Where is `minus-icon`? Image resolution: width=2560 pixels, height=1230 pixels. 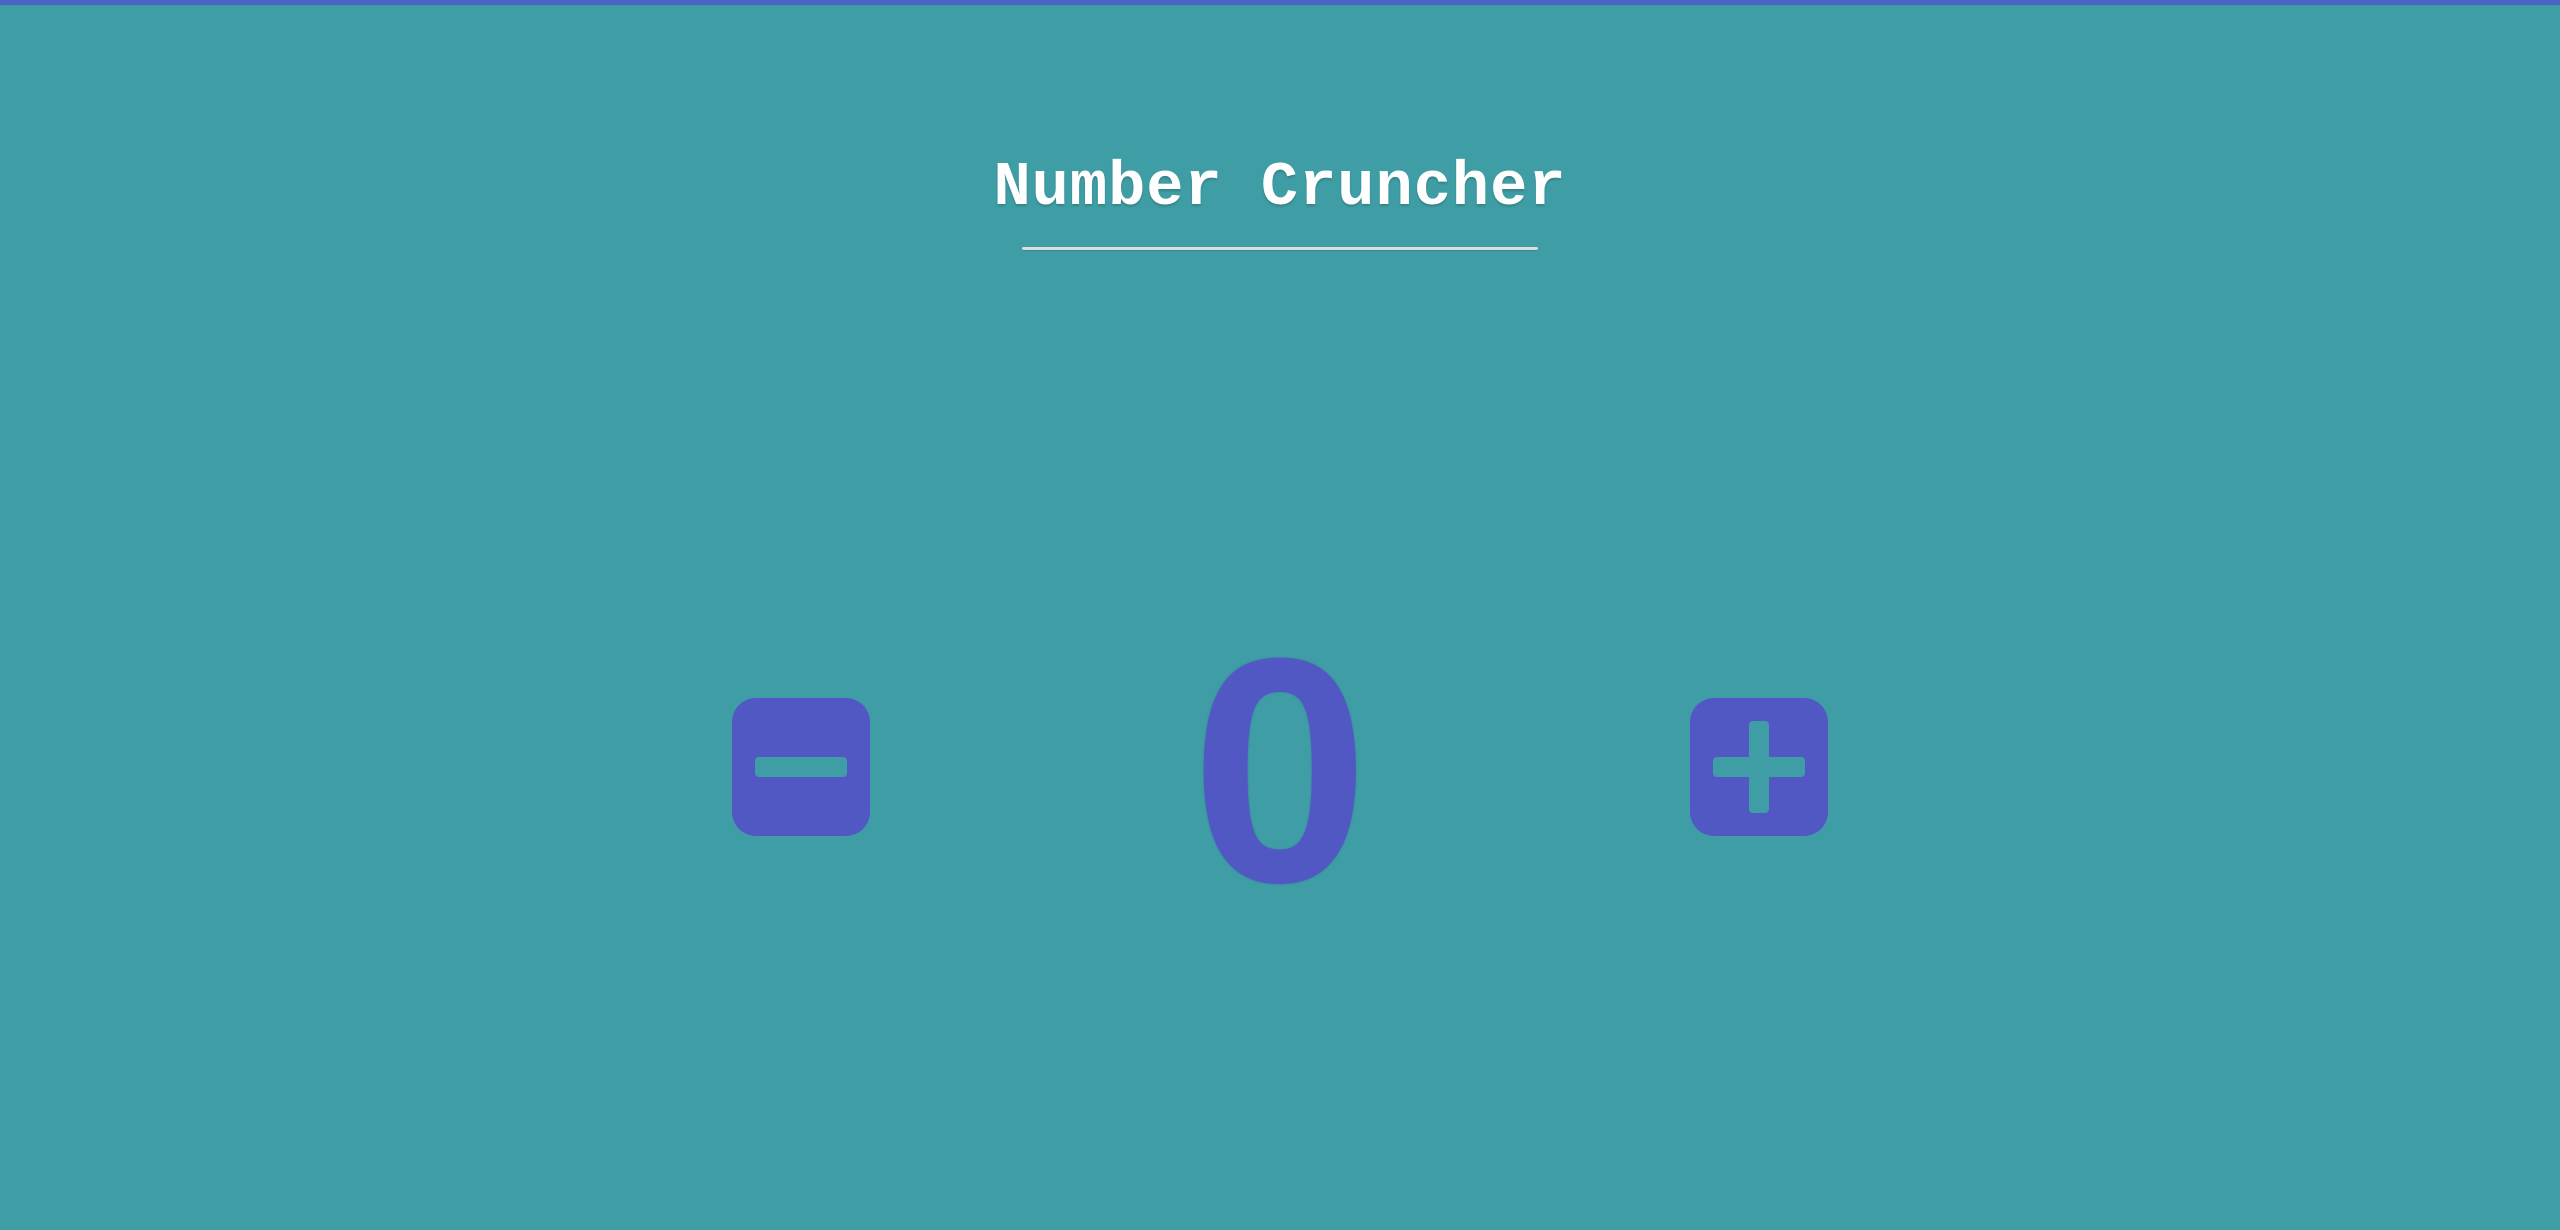 minus-icon is located at coordinates (801, 767).